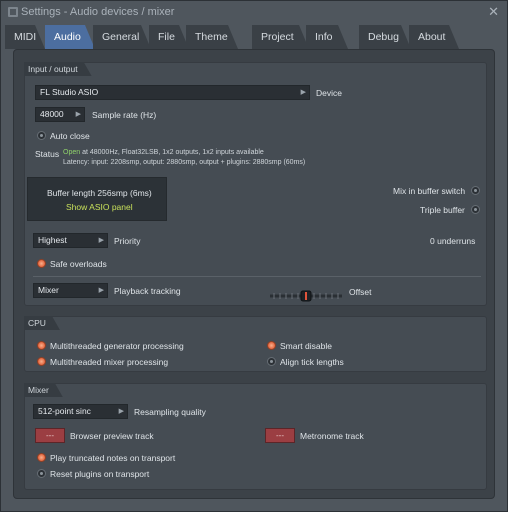  Describe the element at coordinates (280, 435) in the screenshot. I see `metronome-track-button: ---` at that location.